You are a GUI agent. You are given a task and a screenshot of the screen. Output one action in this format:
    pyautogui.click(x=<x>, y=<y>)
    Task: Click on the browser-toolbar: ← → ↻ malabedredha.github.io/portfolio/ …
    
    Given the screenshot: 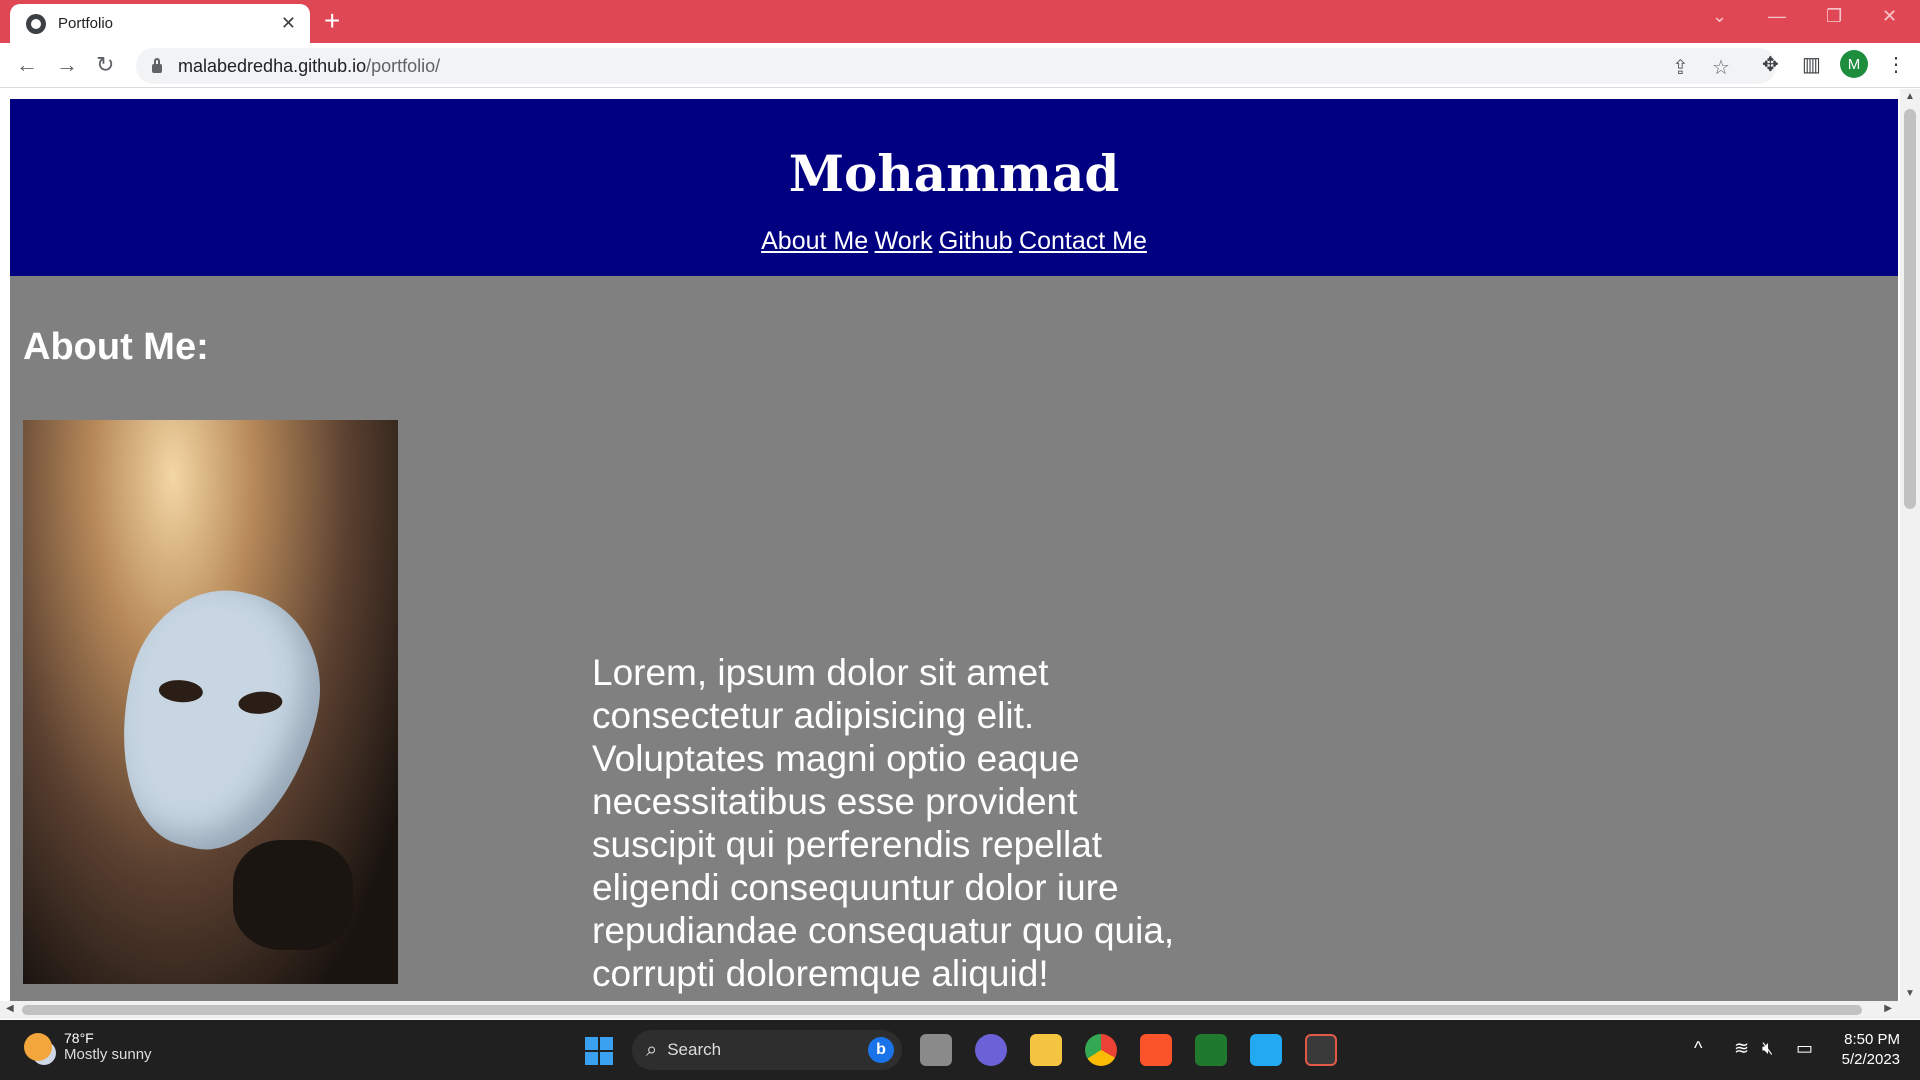 What is the action you would take?
    pyautogui.click(x=960, y=65)
    